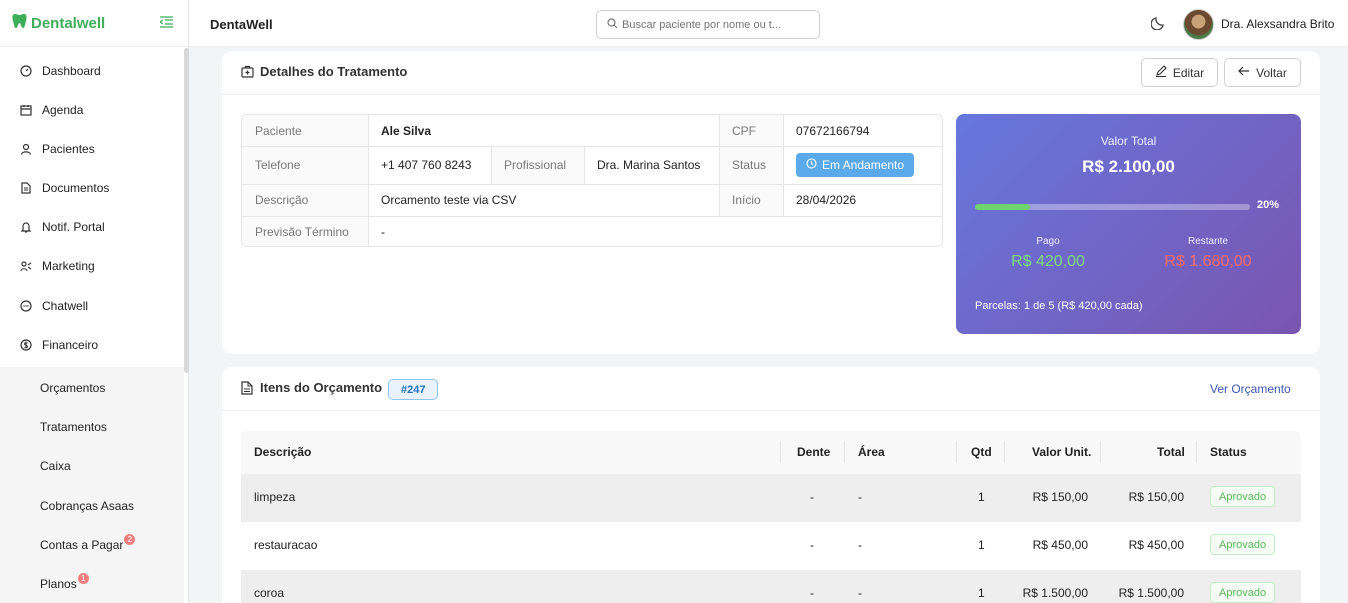  What do you see at coordinates (1062, 452) in the screenshot?
I see `column-header-valor-unit: Valor Unit.` at bounding box center [1062, 452].